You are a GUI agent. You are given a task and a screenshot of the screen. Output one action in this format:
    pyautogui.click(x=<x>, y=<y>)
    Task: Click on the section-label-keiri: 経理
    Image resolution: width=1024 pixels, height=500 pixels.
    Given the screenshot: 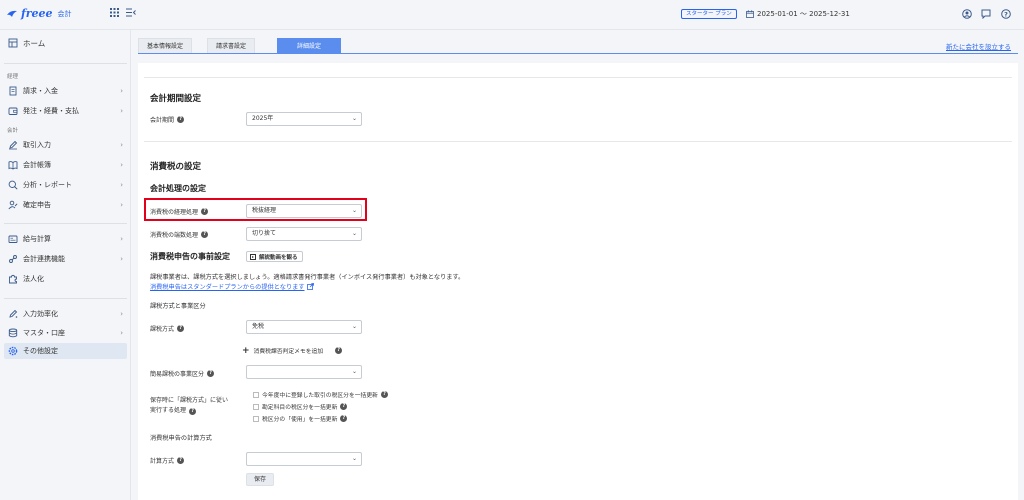 What is the action you would take?
    pyautogui.click(x=13, y=77)
    